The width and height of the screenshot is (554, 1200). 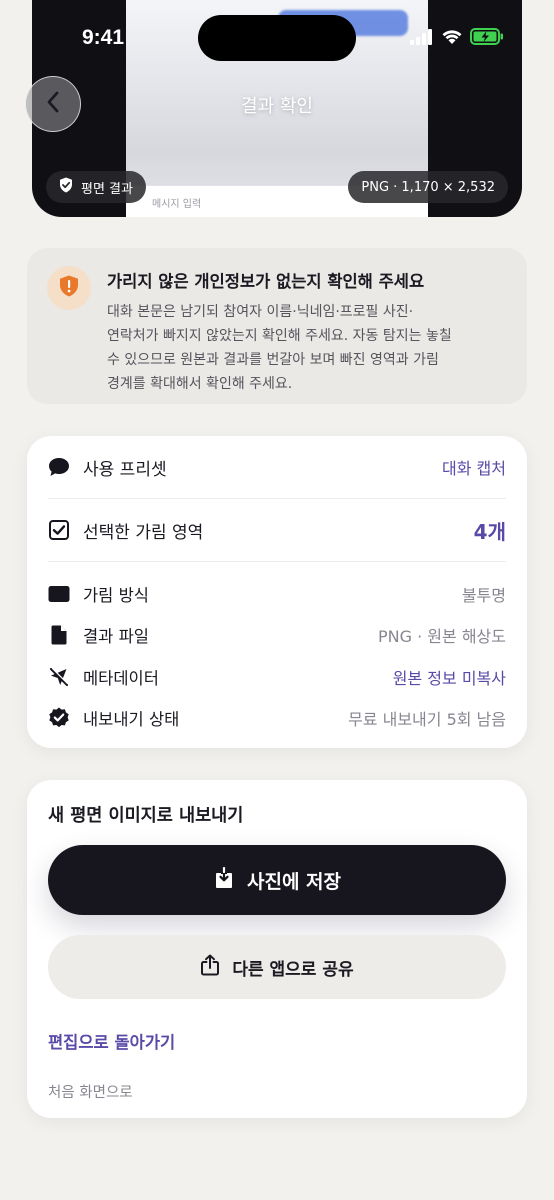 I want to click on save-download-icon, so click(x=224, y=880).